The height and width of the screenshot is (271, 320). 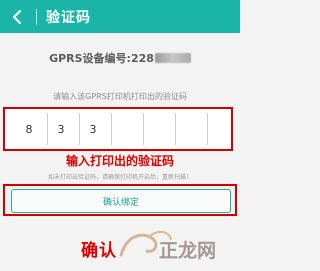 I want to click on confirm-highlight-box: 确认绑定, so click(x=120, y=200).